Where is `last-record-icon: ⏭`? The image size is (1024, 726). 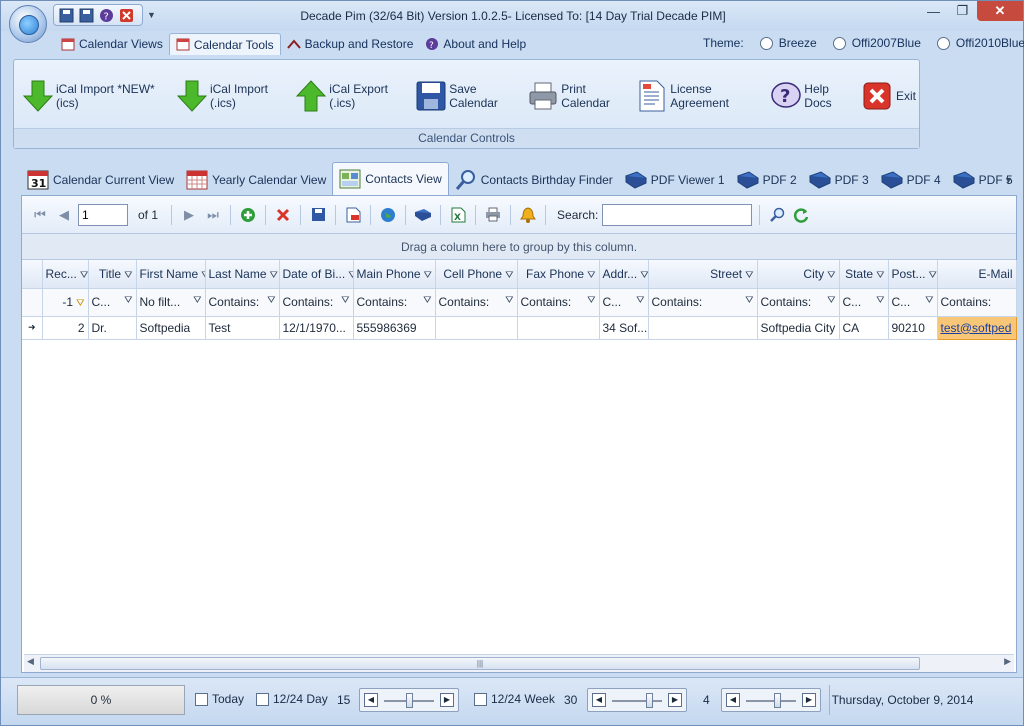
last-record-icon: ⏭ is located at coordinates (213, 215).